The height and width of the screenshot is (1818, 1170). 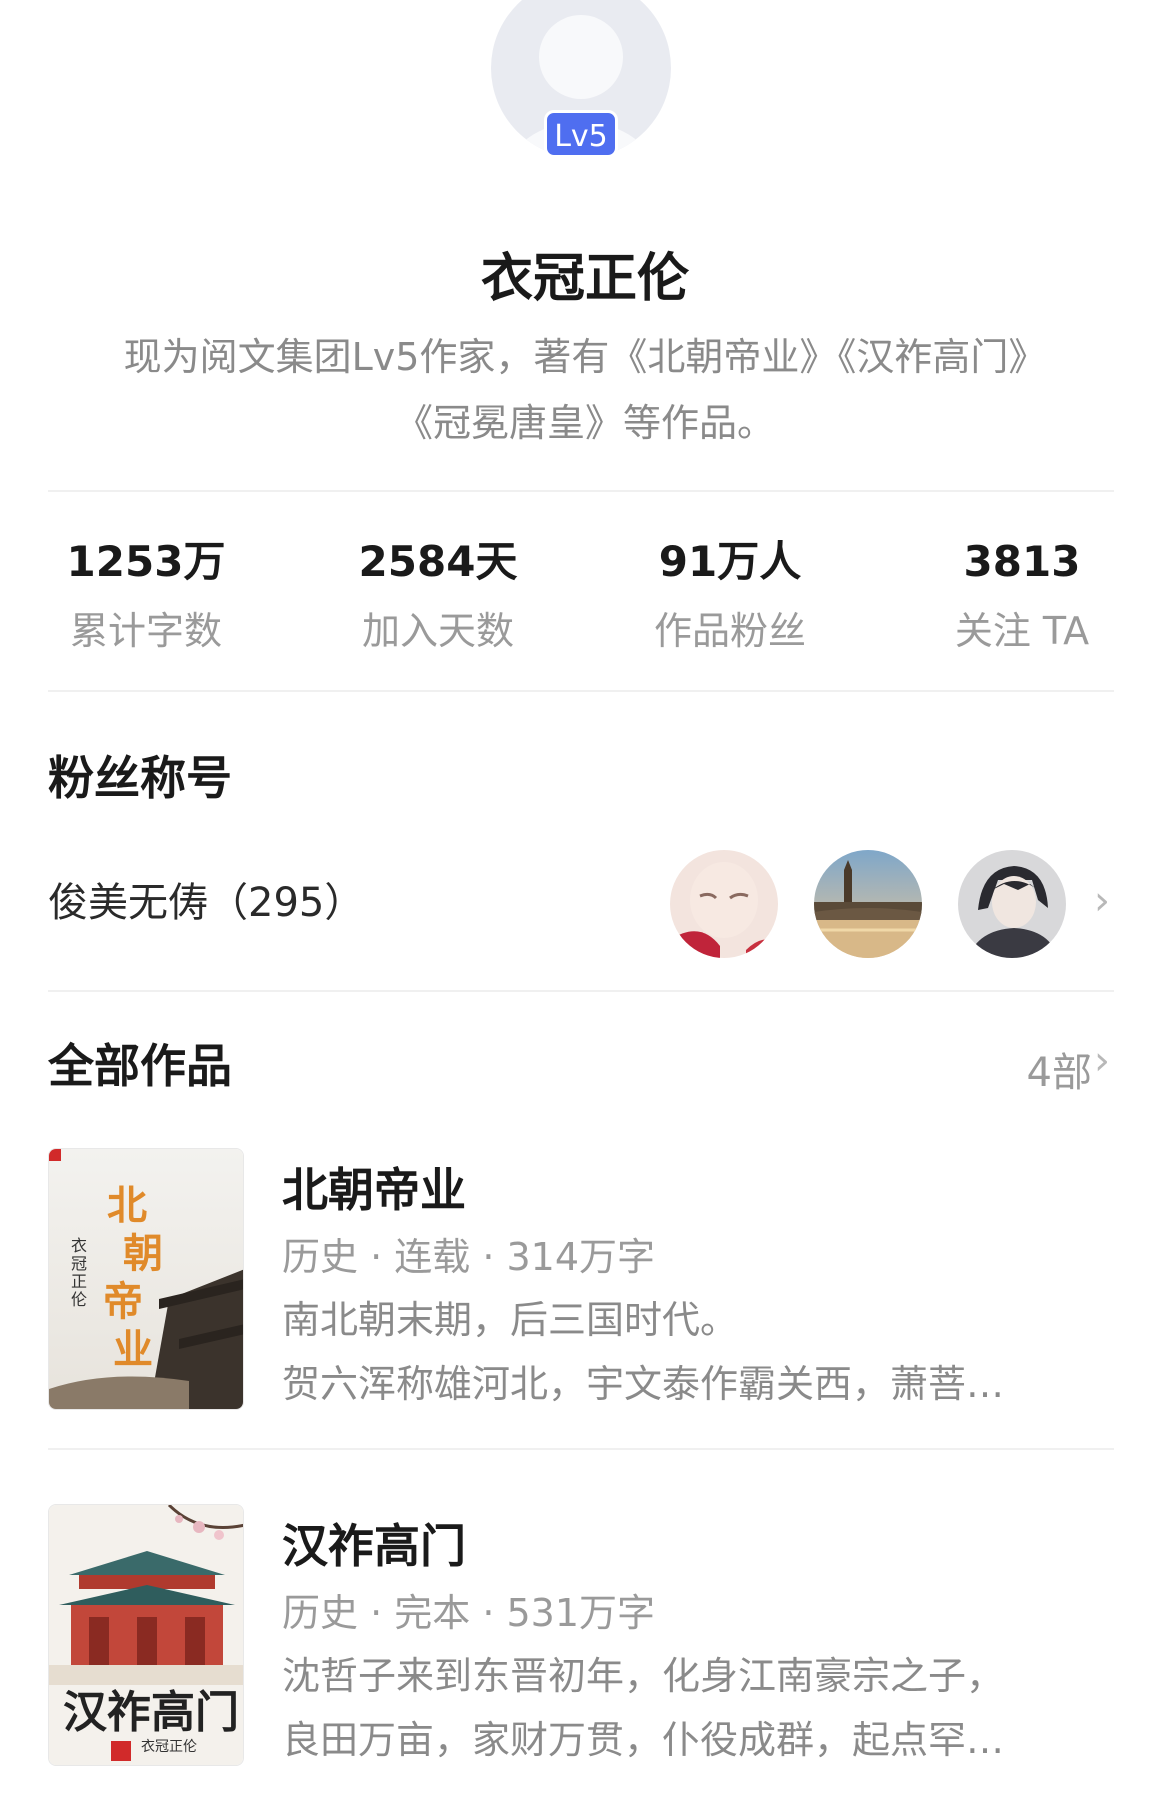 I want to click on author-name: 衣冠正伦, so click(x=584, y=279).